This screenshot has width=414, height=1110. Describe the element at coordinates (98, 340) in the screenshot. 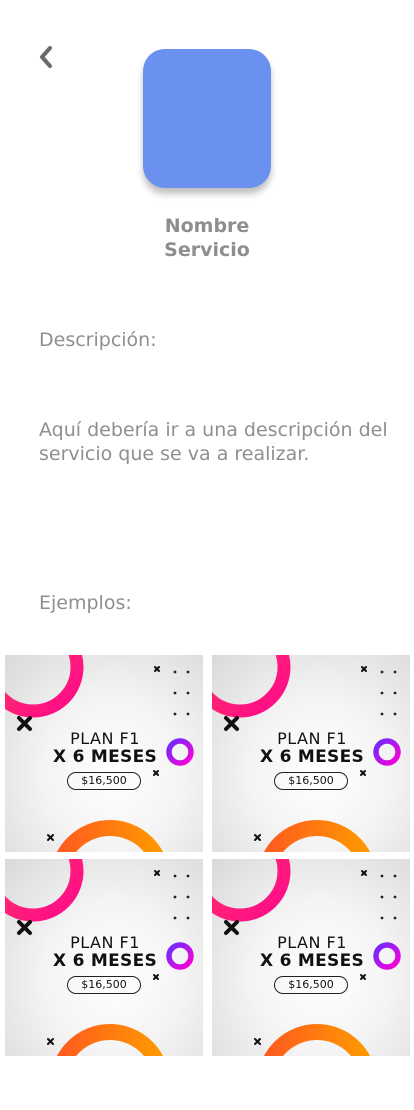

I see `description-label: Descripción:` at that location.